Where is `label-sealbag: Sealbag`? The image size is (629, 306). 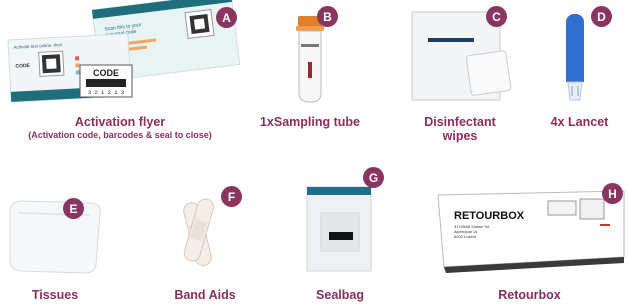 label-sealbag: Sealbag is located at coordinates (340, 295).